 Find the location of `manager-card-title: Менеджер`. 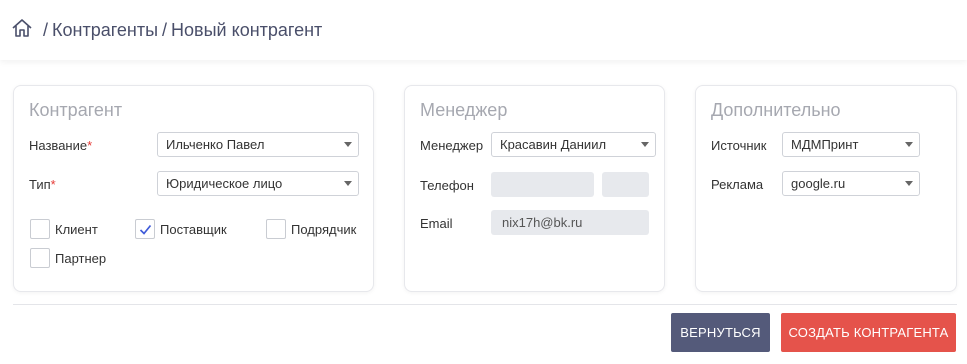

manager-card-title: Менеджер is located at coordinates (464, 110).